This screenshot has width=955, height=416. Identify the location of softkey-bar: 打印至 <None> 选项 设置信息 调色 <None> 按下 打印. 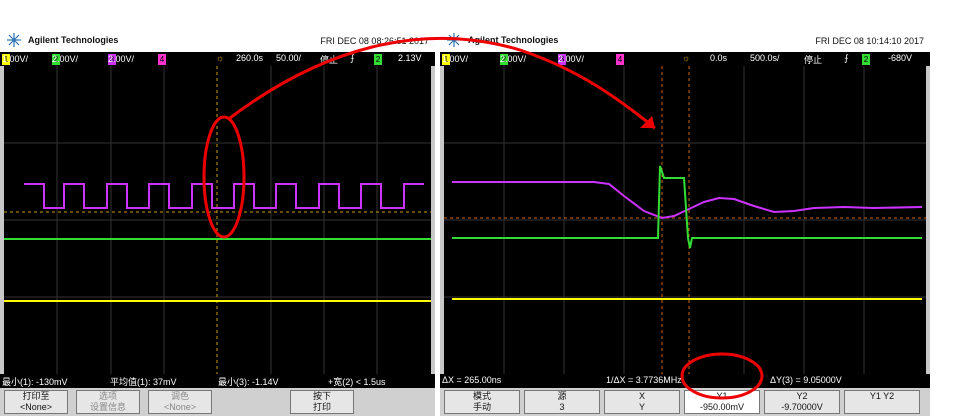
(217, 402).